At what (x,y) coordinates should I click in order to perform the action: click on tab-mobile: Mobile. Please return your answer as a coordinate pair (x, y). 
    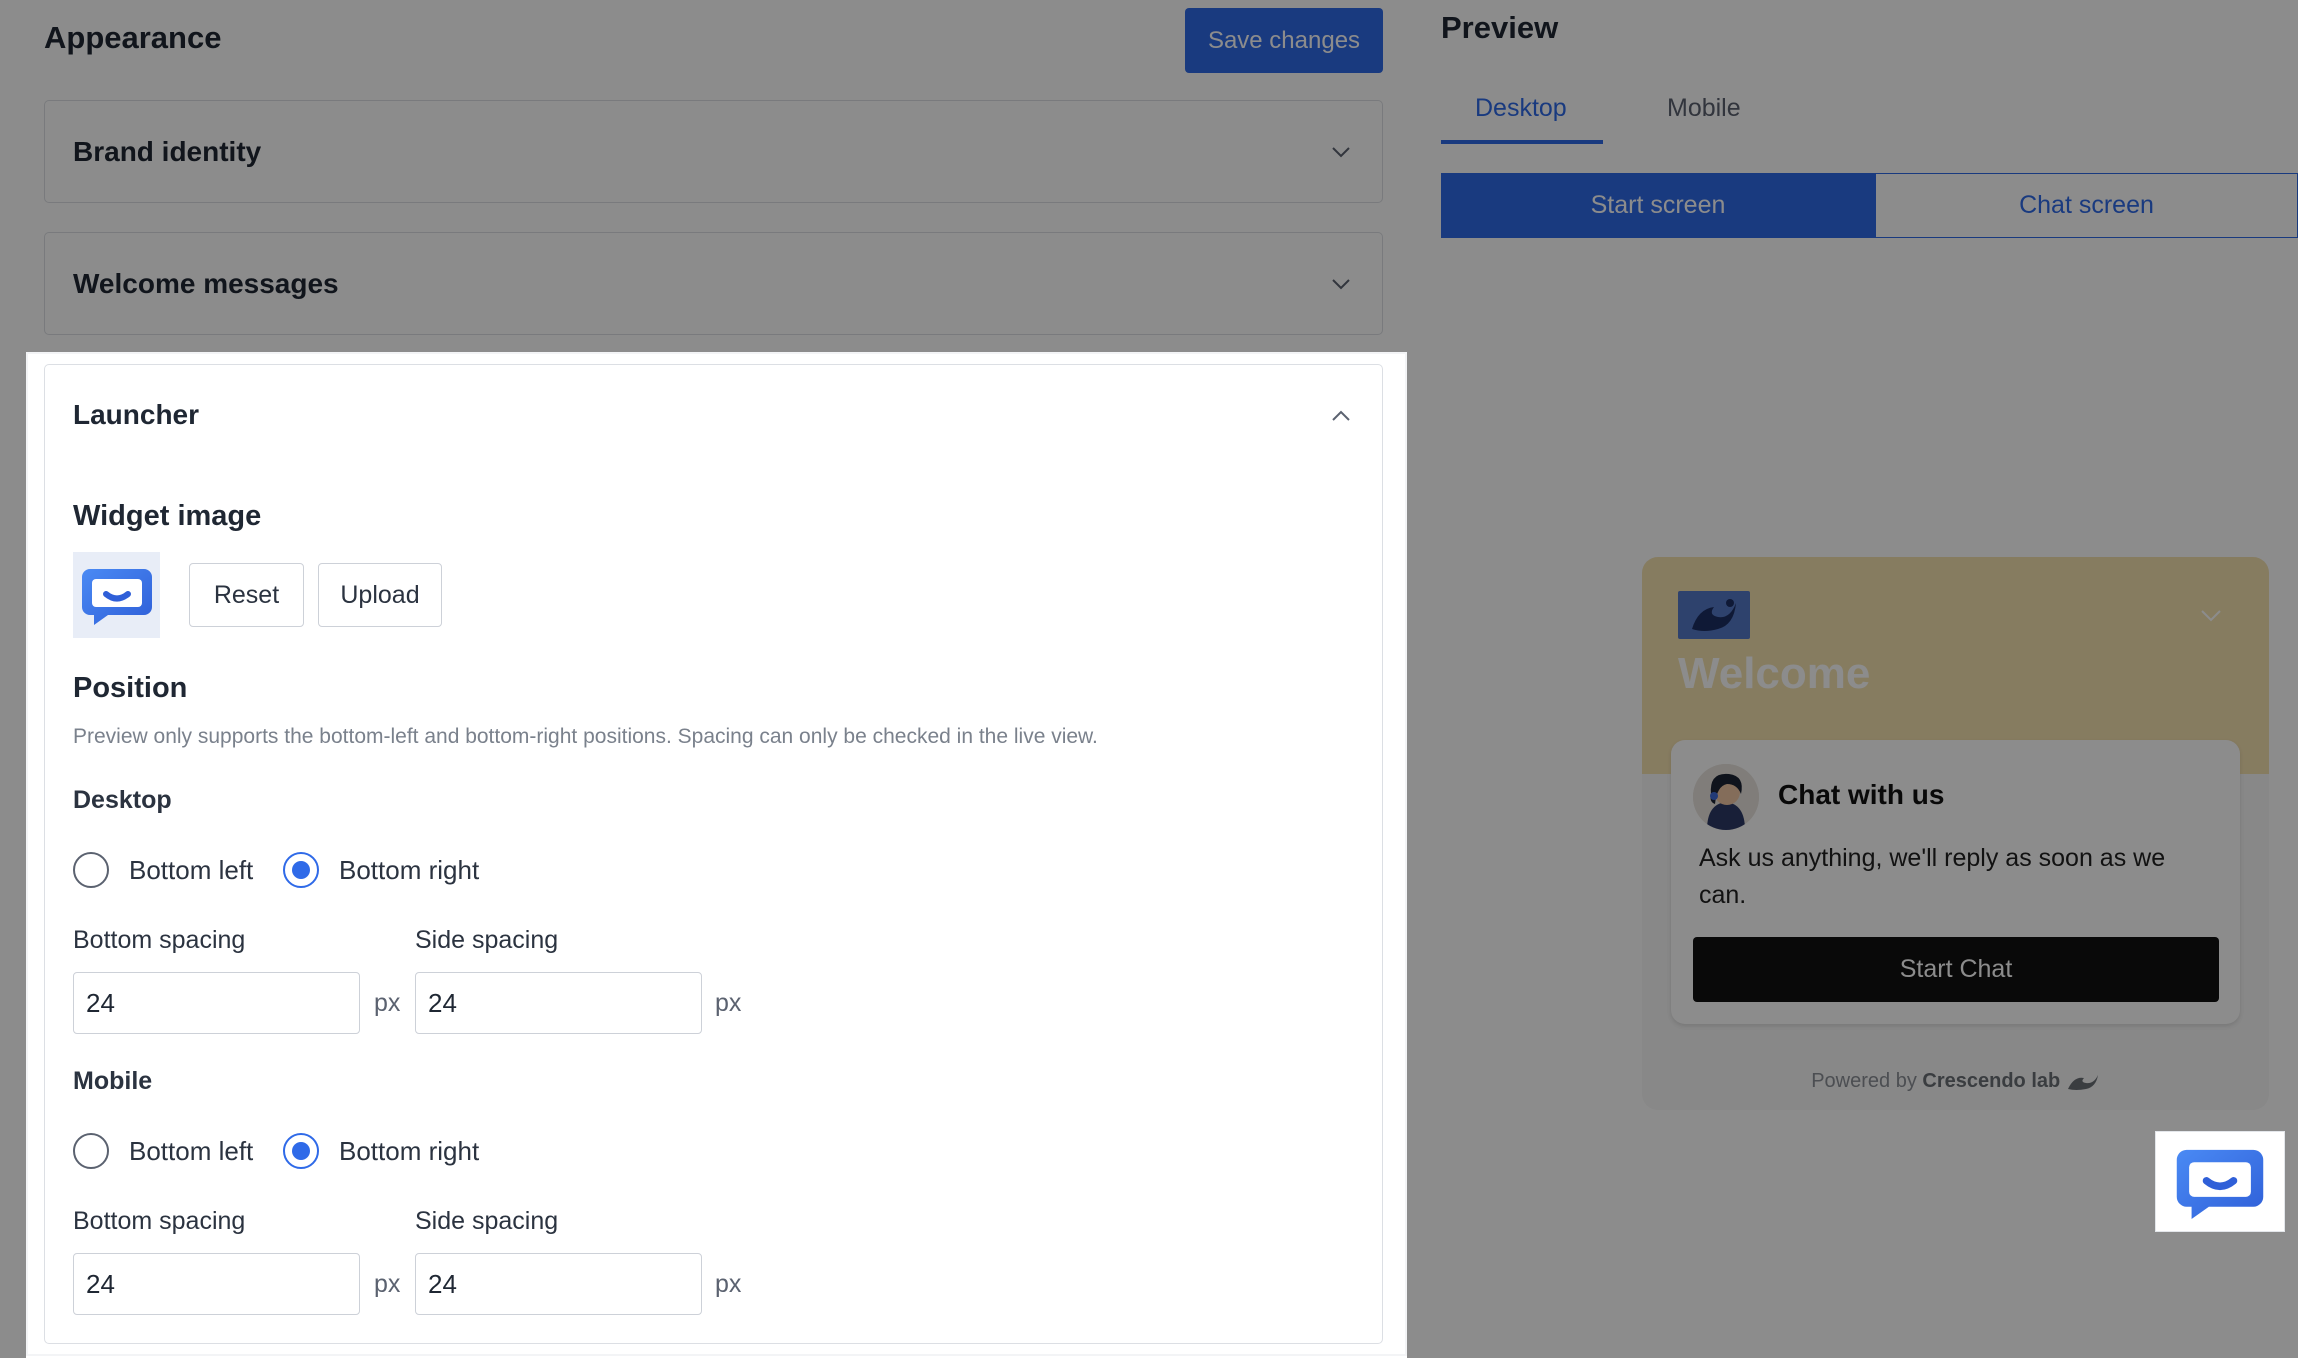
    Looking at the image, I should click on (1704, 108).